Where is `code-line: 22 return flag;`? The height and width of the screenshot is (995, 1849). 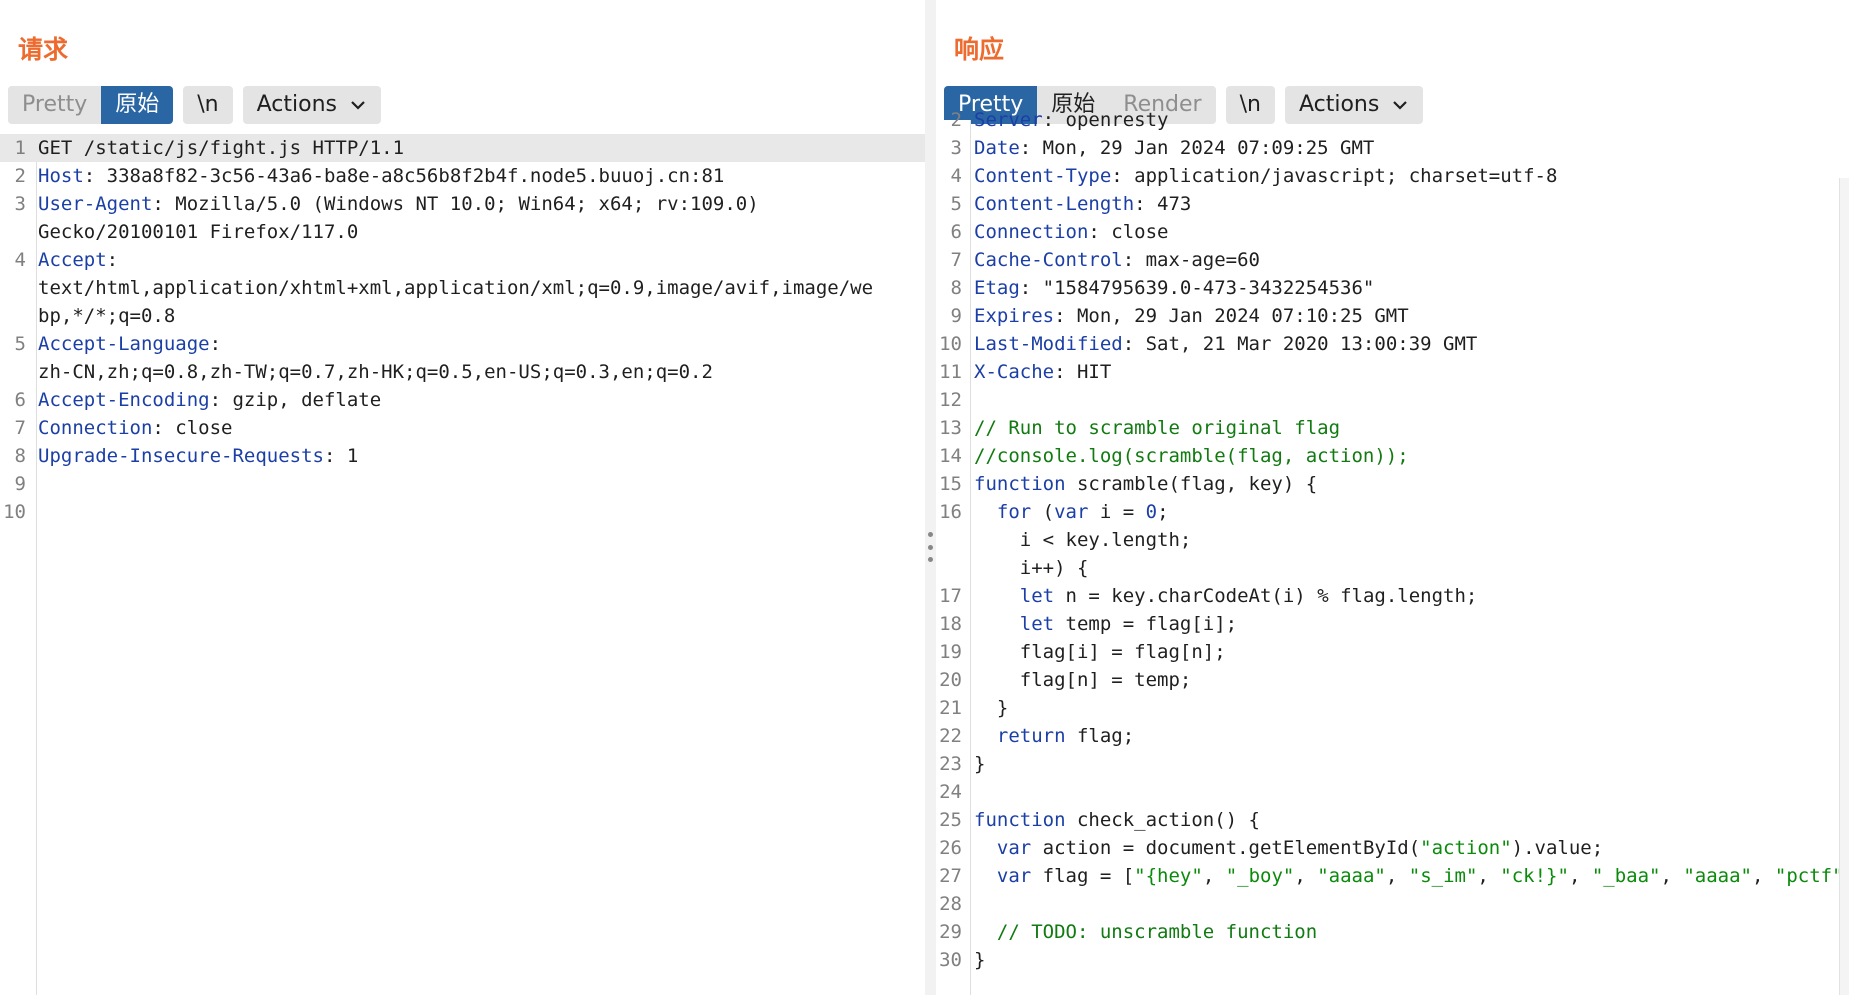 code-line: 22 return flag; is located at coordinates (1392, 736).